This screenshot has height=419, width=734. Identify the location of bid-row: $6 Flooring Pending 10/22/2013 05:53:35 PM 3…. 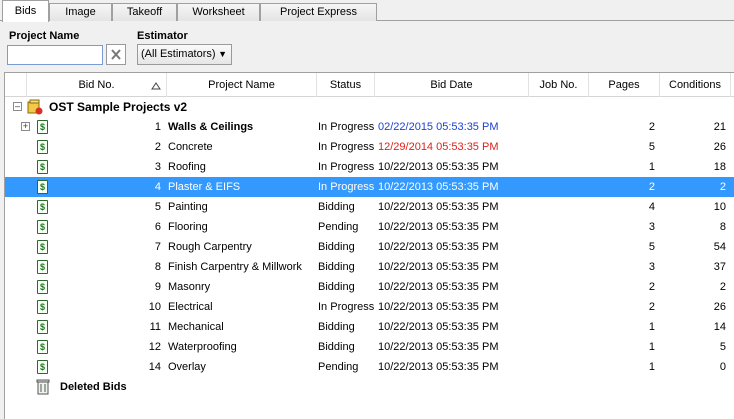
(369, 227).